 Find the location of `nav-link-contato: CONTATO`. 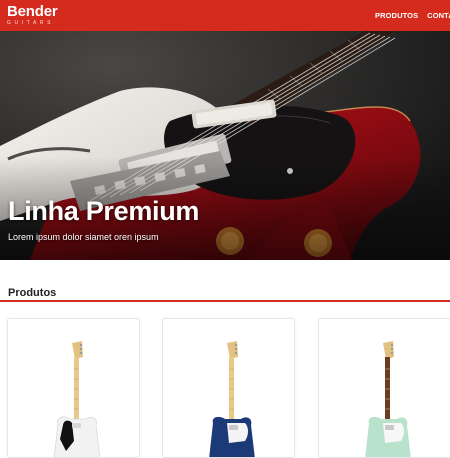

nav-link-contato: CONTATO is located at coordinates (438, 15).